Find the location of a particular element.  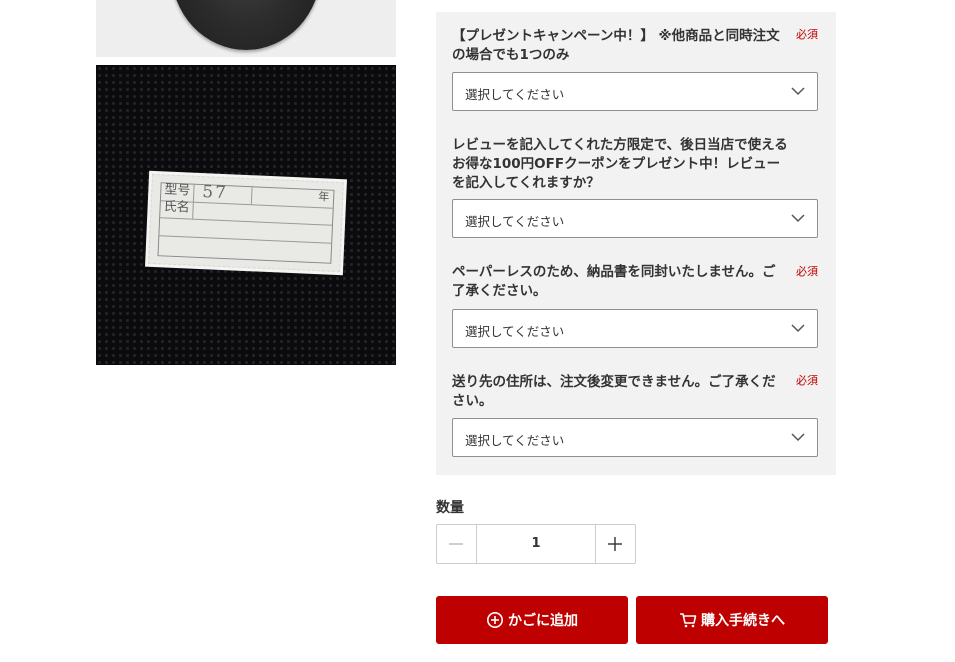

checkout-label: 購入手続きへ is located at coordinates (743, 621).